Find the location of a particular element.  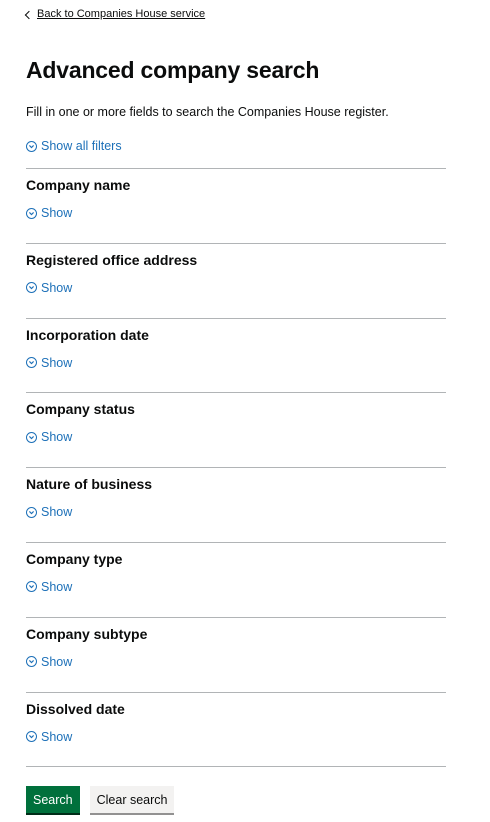

filter-section-company-subtype: Company subtype Show is located at coordinates (236, 654).